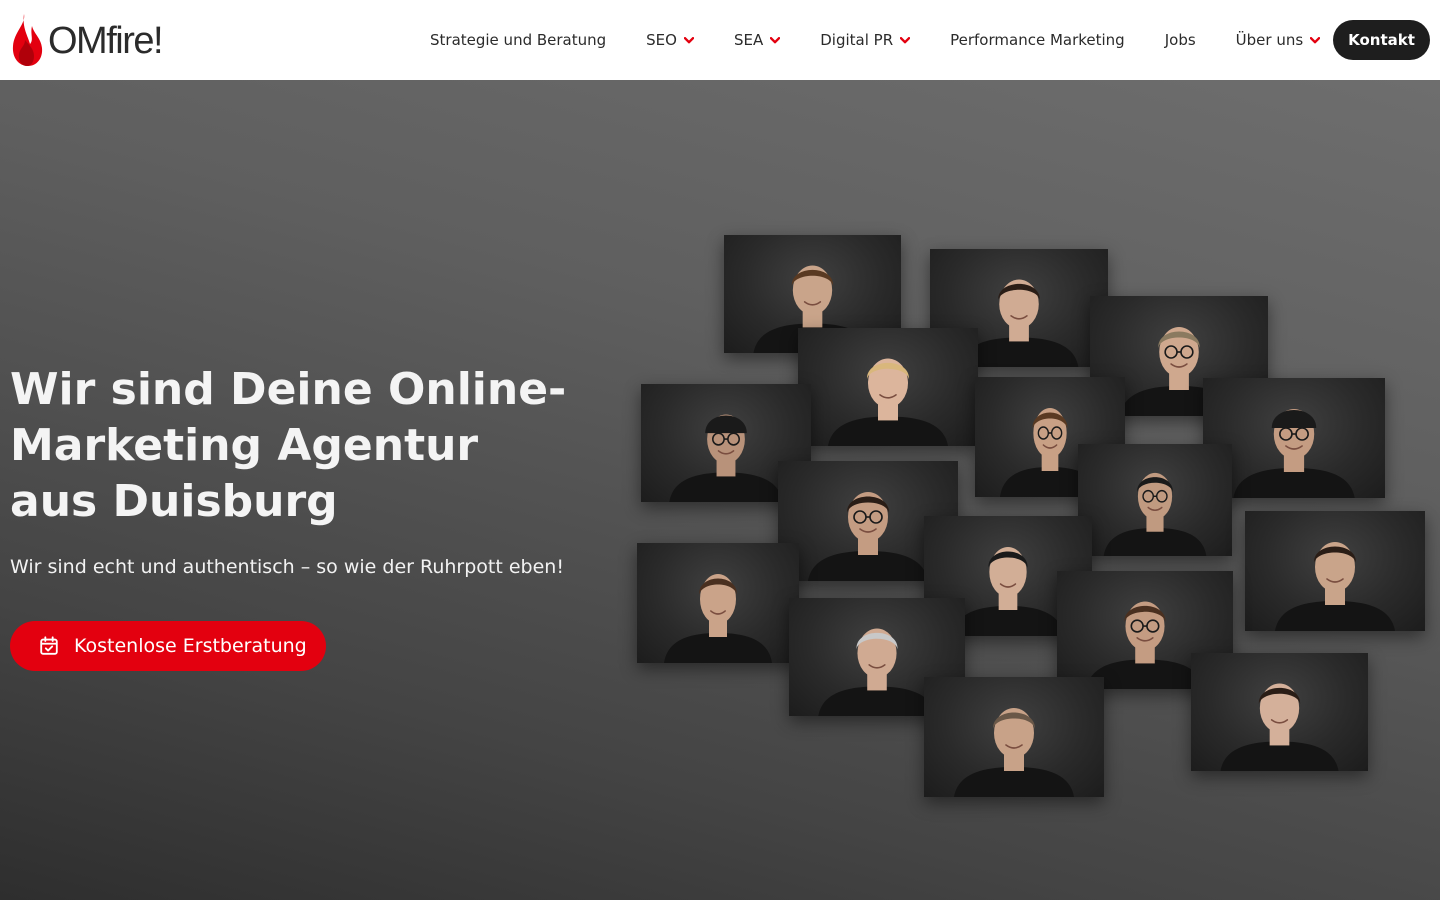 The height and width of the screenshot is (900, 1440). Describe the element at coordinates (49, 645) in the screenshot. I see `calendar-check-icon` at that location.